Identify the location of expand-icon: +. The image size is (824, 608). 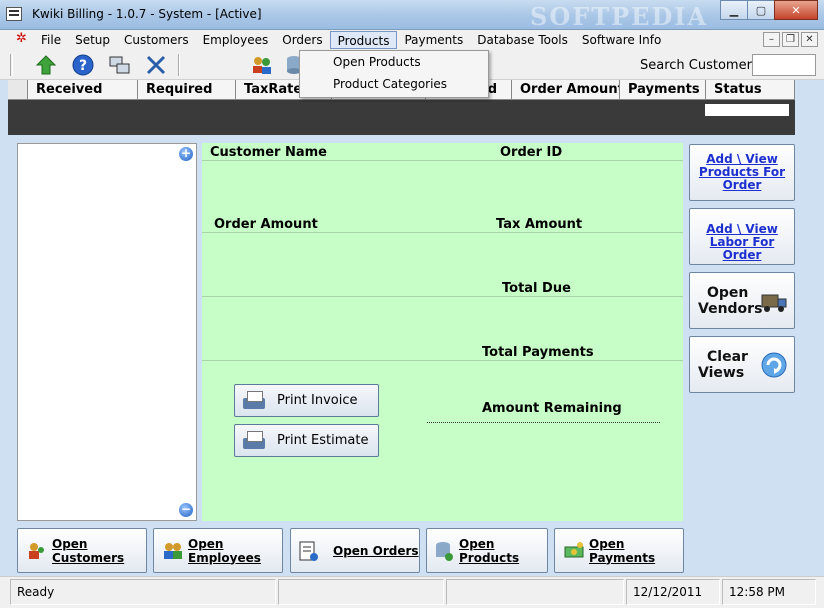
(186, 154).